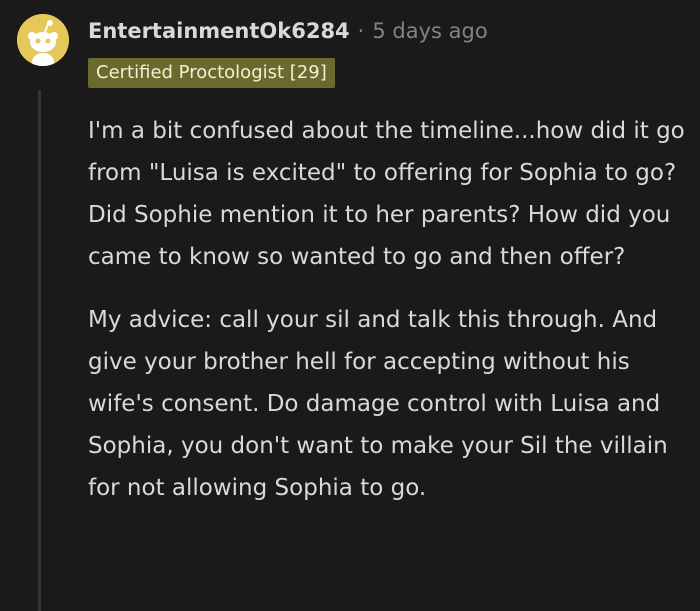 This screenshot has width=700, height=611. I want to click on thread-collapse-line, so click(39, 350).